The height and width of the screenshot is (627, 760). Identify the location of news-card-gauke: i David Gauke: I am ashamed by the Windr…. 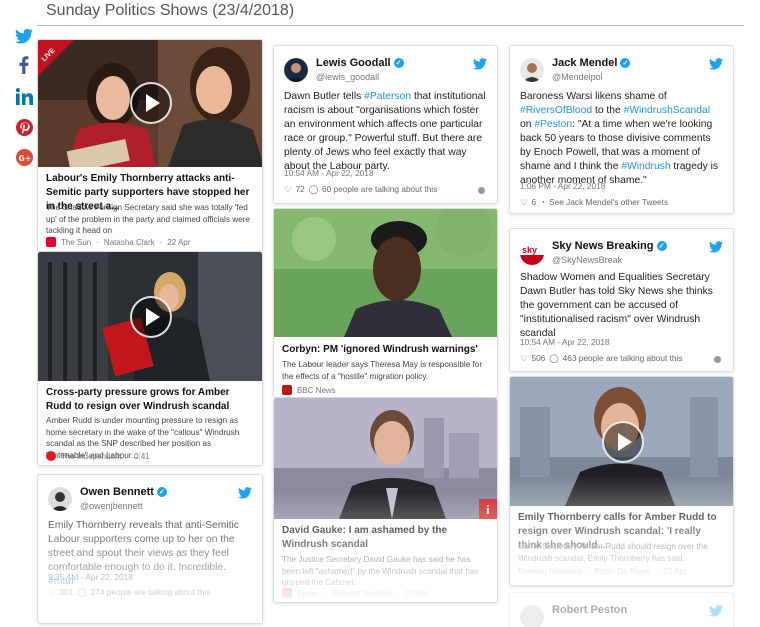
(385, 500).